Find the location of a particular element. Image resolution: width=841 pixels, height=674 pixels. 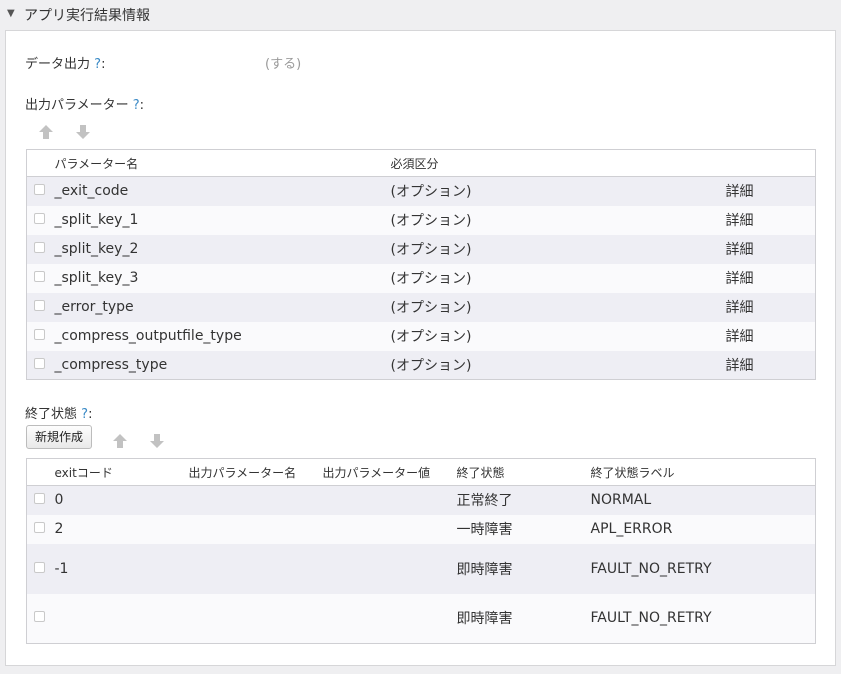

output-params-colon: : is located at coordinates (142, 105).